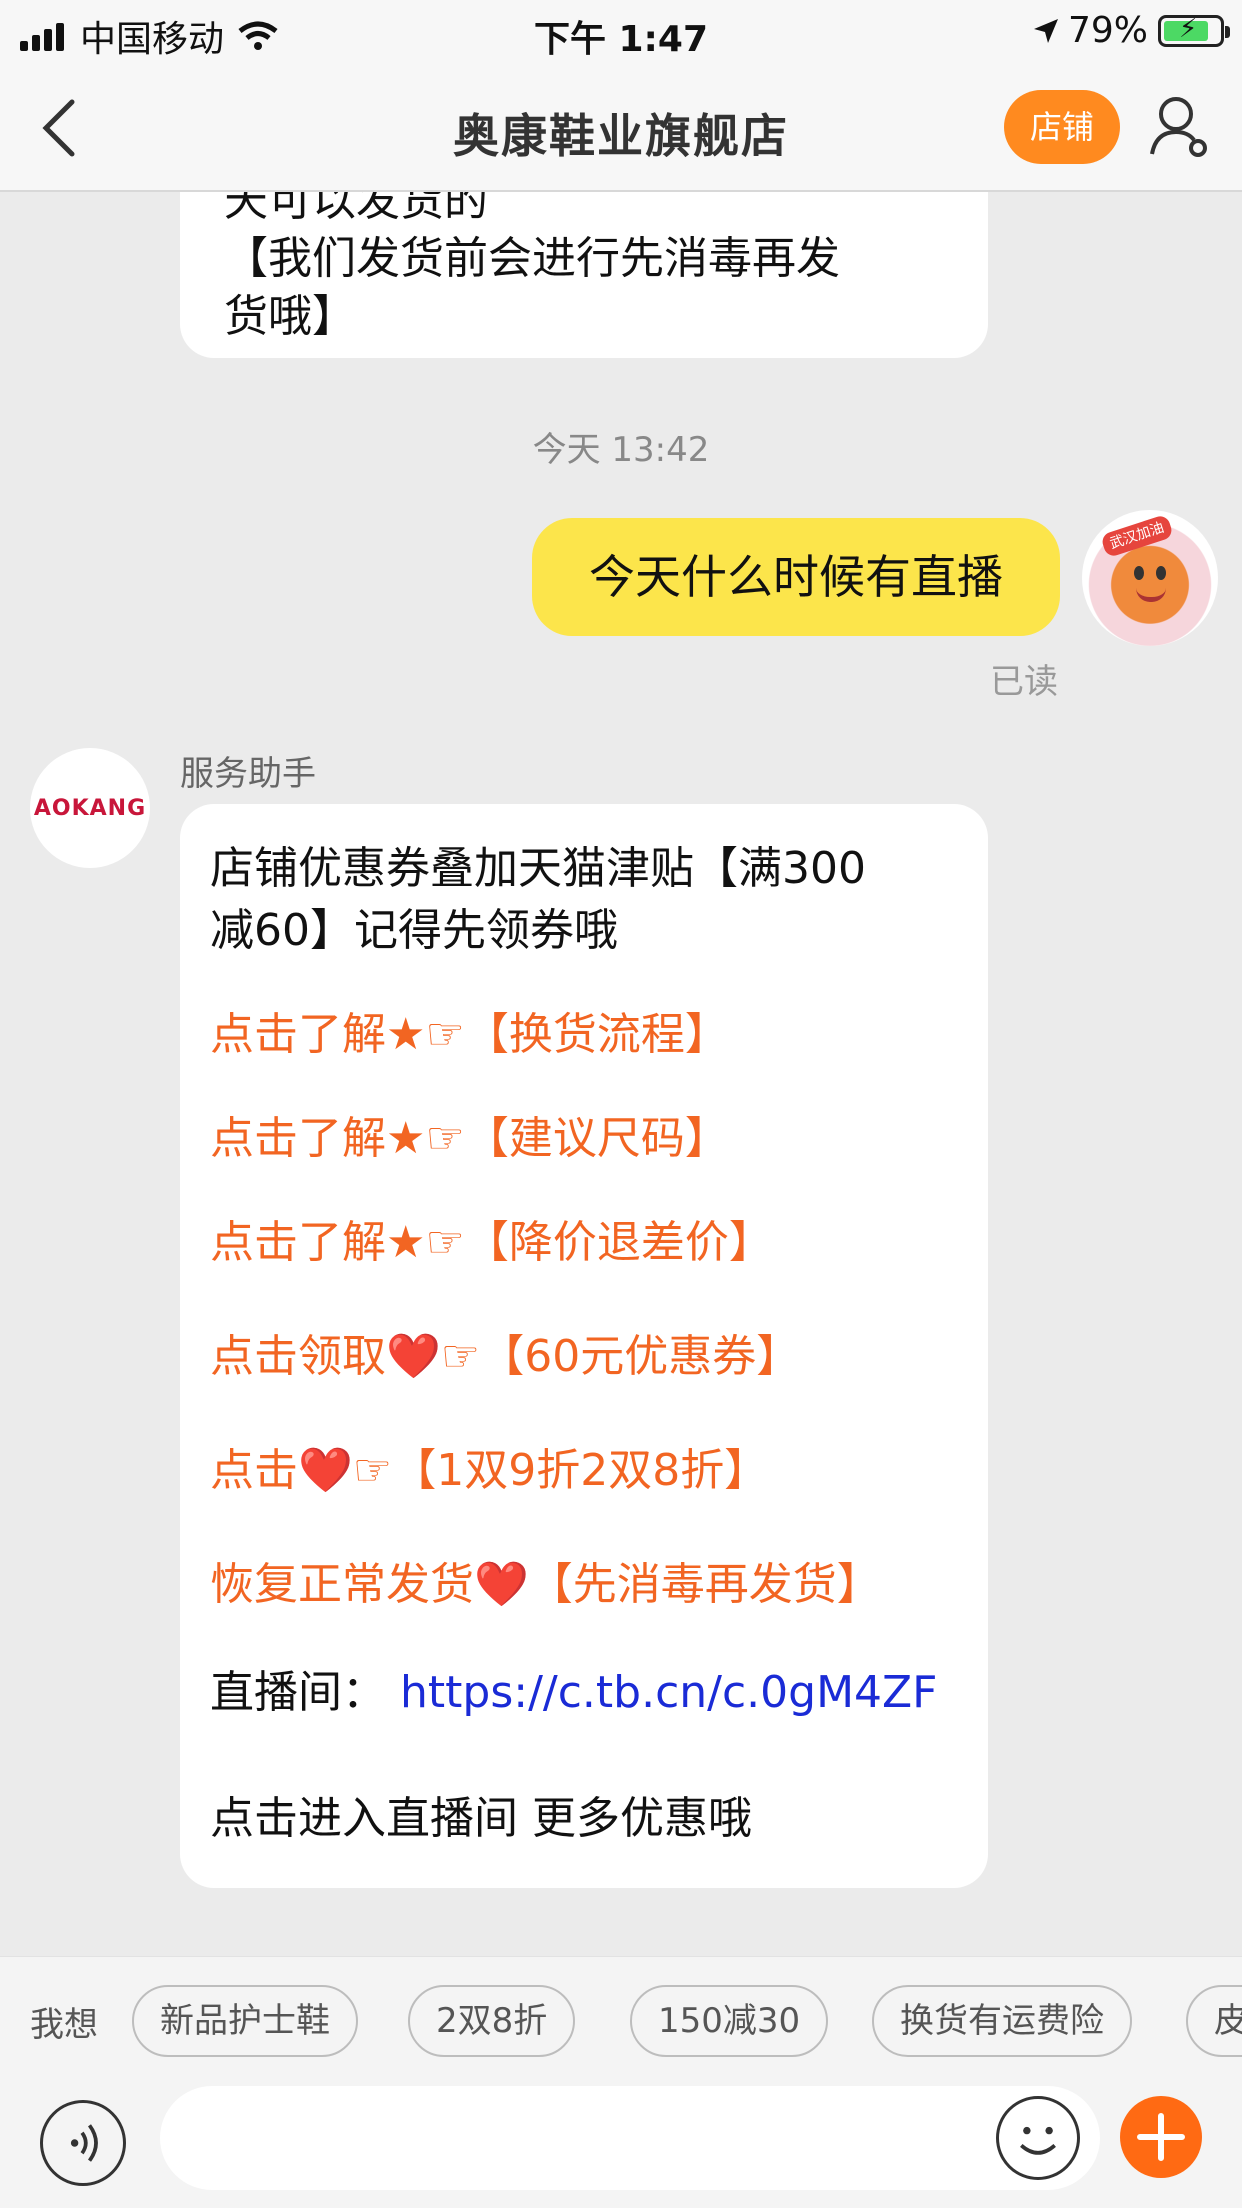 The image size is (1242, 2208). What do you see at coordinates (584, 1585) in the screenshot?
I see `link-shipping: 恢复正常发货❤️【先消毒再发货】` at bounding box center [584, 1585].